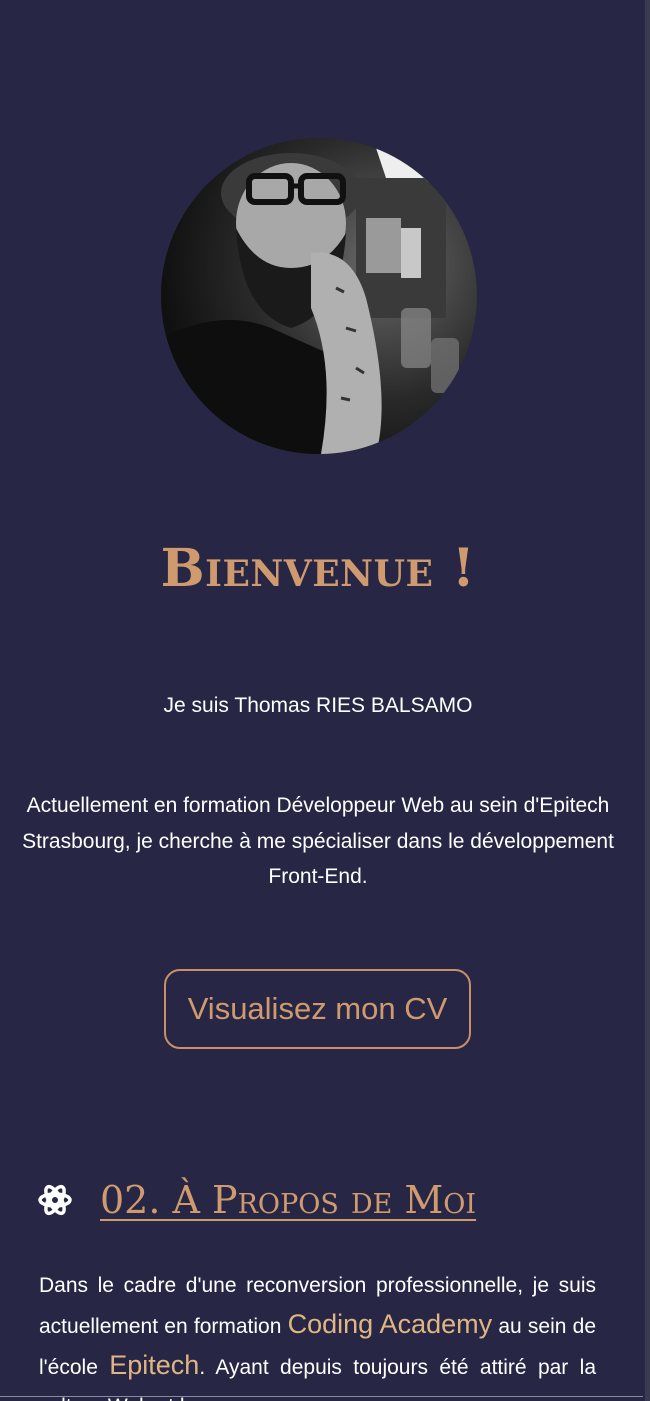 This screenshot has width=650, height=1401. Describe the element at coordinates (55, 1200) in the screenshot. I see `atom-gear-icon` at that location.